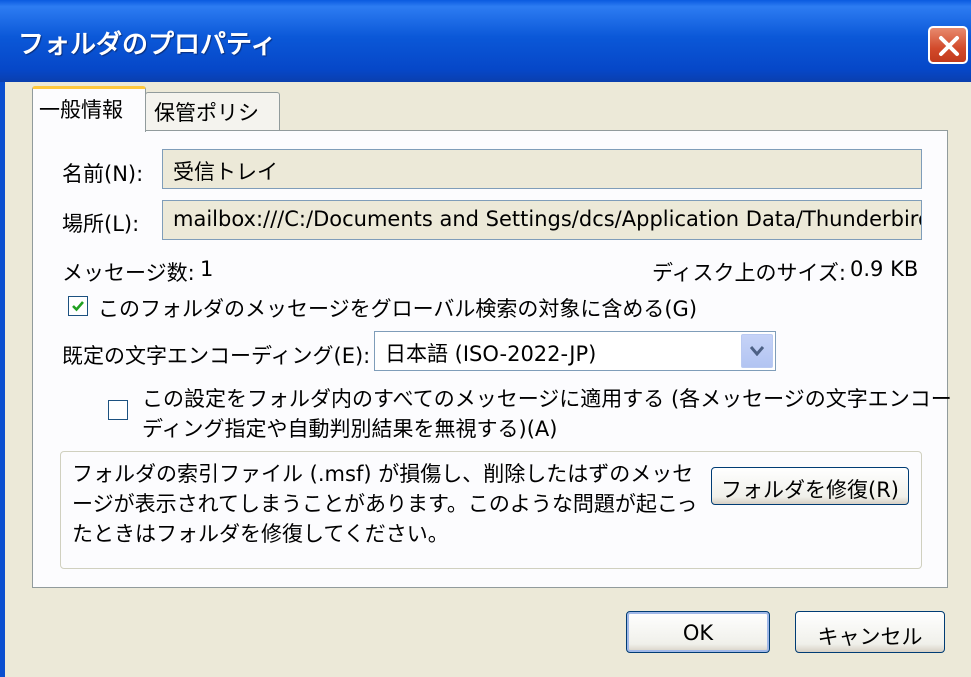  I want to click on global-search-checkbox, so click(78, 306).